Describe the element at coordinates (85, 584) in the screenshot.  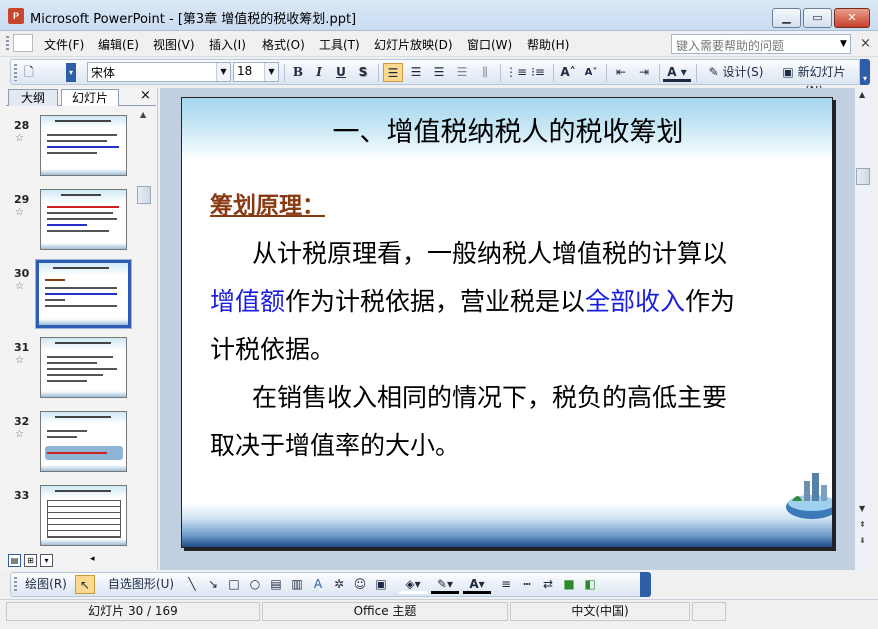
I see `select-pointer-icon: ↖` at that location.